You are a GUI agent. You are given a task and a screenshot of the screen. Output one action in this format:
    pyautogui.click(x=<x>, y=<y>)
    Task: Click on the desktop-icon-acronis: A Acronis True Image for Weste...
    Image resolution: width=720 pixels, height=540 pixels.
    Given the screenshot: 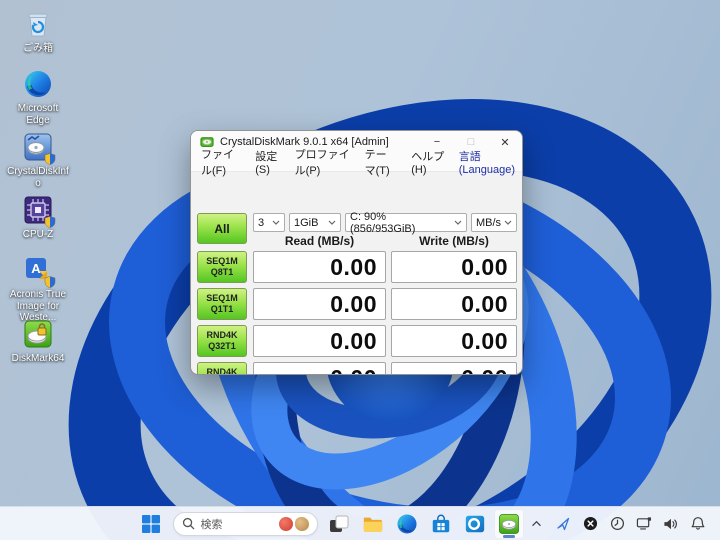 What is the action you would take?
    pyautogui.click(x=38, y=289)
    